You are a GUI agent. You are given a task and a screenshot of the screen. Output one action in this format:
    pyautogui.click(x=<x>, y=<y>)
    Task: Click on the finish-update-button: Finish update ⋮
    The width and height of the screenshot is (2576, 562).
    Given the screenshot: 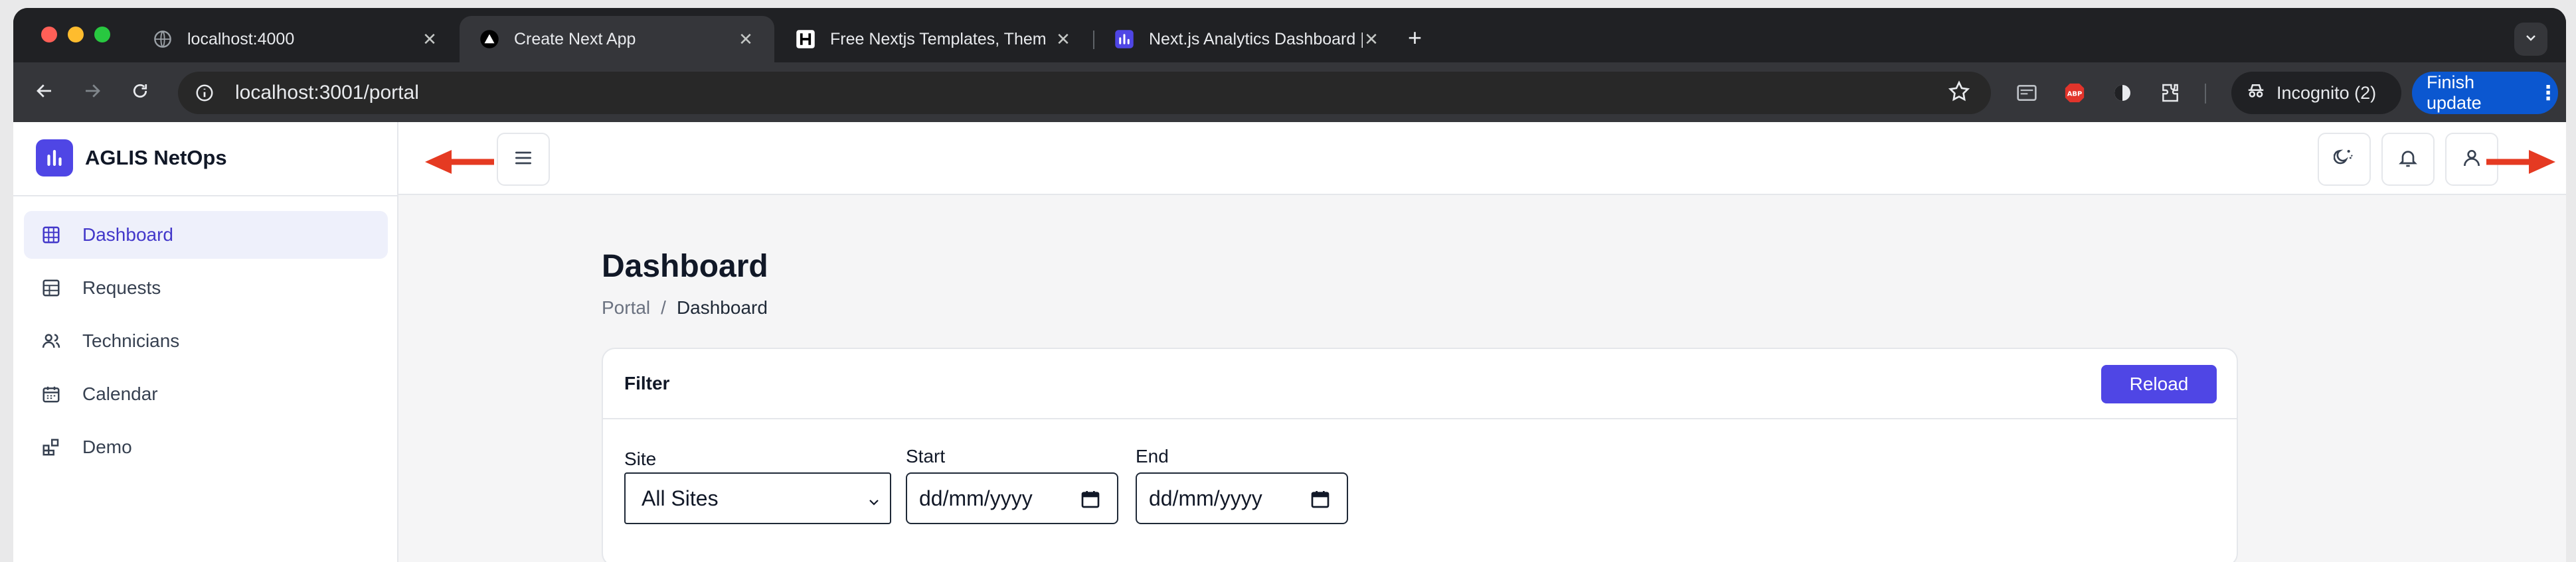 What is the action you would take?
    pyautogui.click(x=2485, y=93)
    